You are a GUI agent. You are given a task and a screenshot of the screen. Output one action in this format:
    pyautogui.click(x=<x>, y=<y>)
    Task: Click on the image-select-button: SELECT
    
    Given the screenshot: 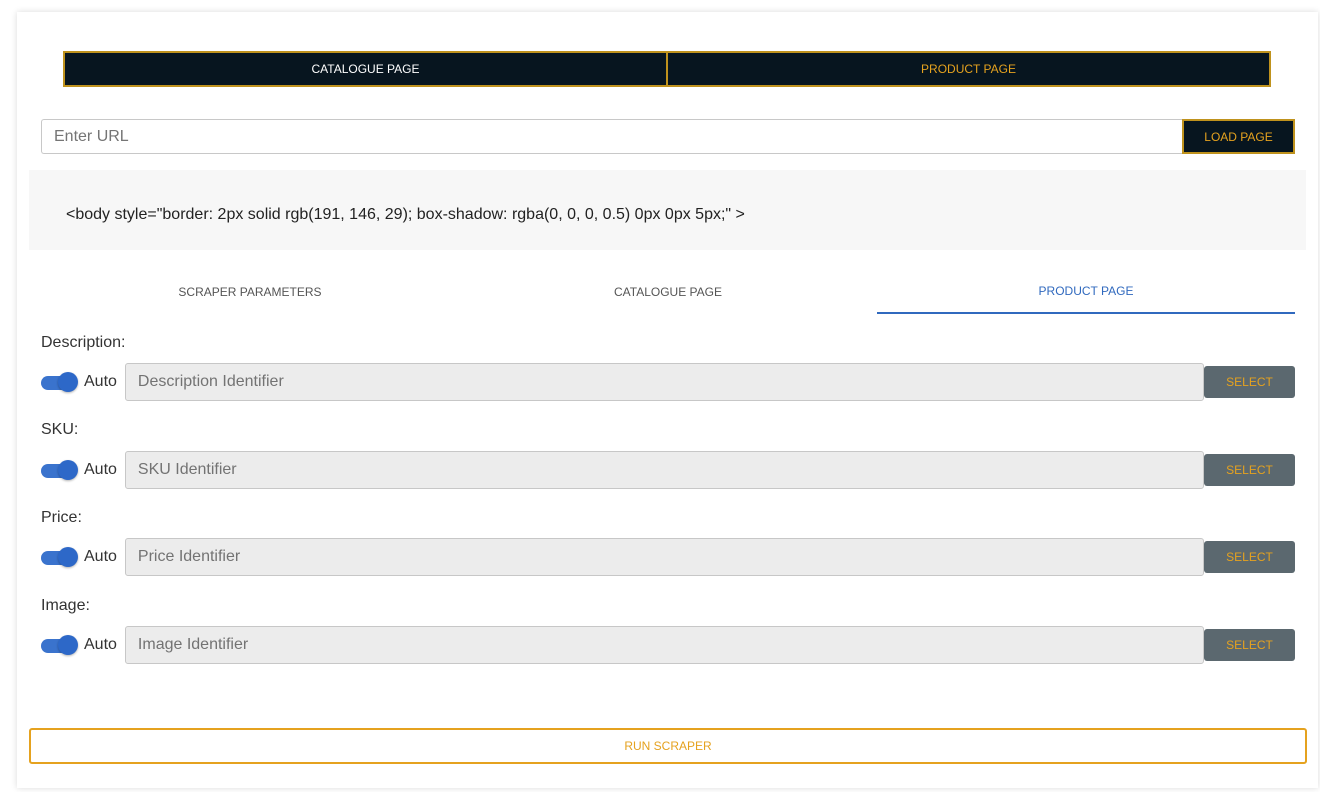 What is the action you would take?
    pyautogui.click(x=1249, y=645)
    